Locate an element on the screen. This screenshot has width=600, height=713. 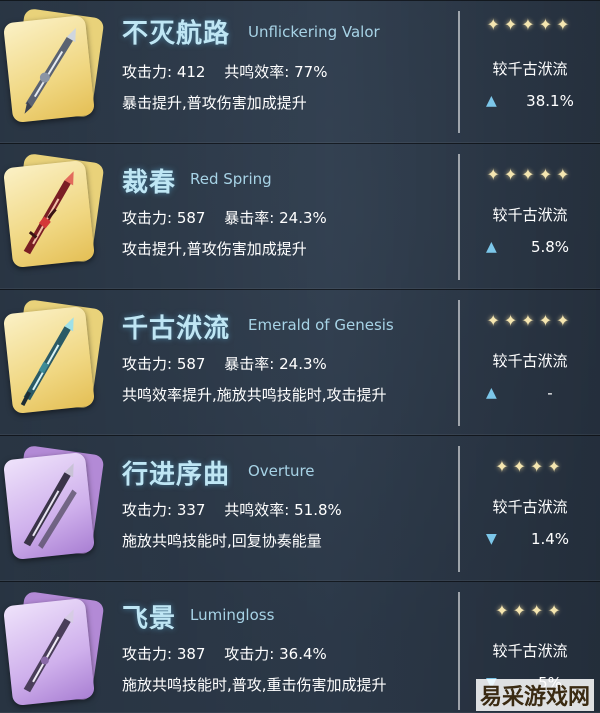
weapon-stats: 攻击力: 412 共鸣效率: 77% is located at coordinates (231, 71).